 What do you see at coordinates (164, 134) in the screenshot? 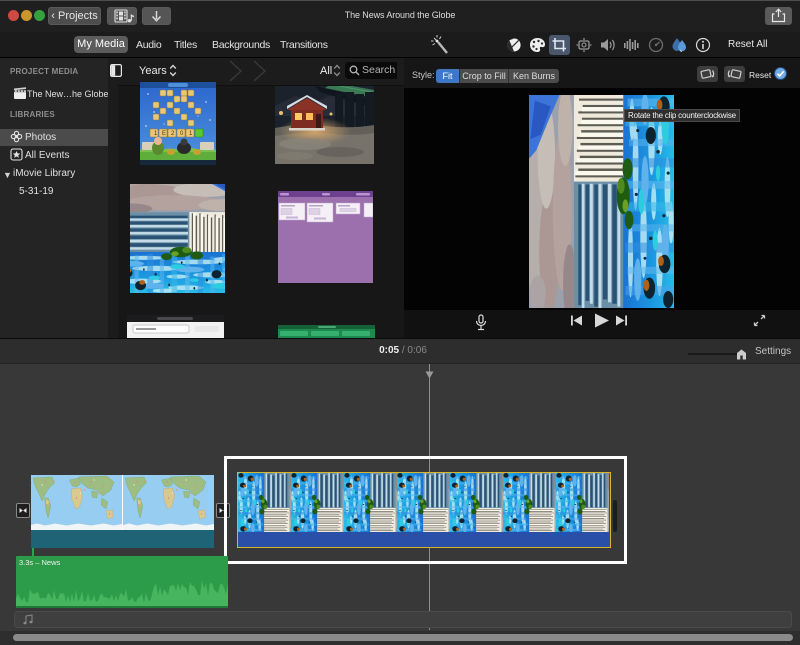
I see `svg-text: E` at bounding box center [164, 134].